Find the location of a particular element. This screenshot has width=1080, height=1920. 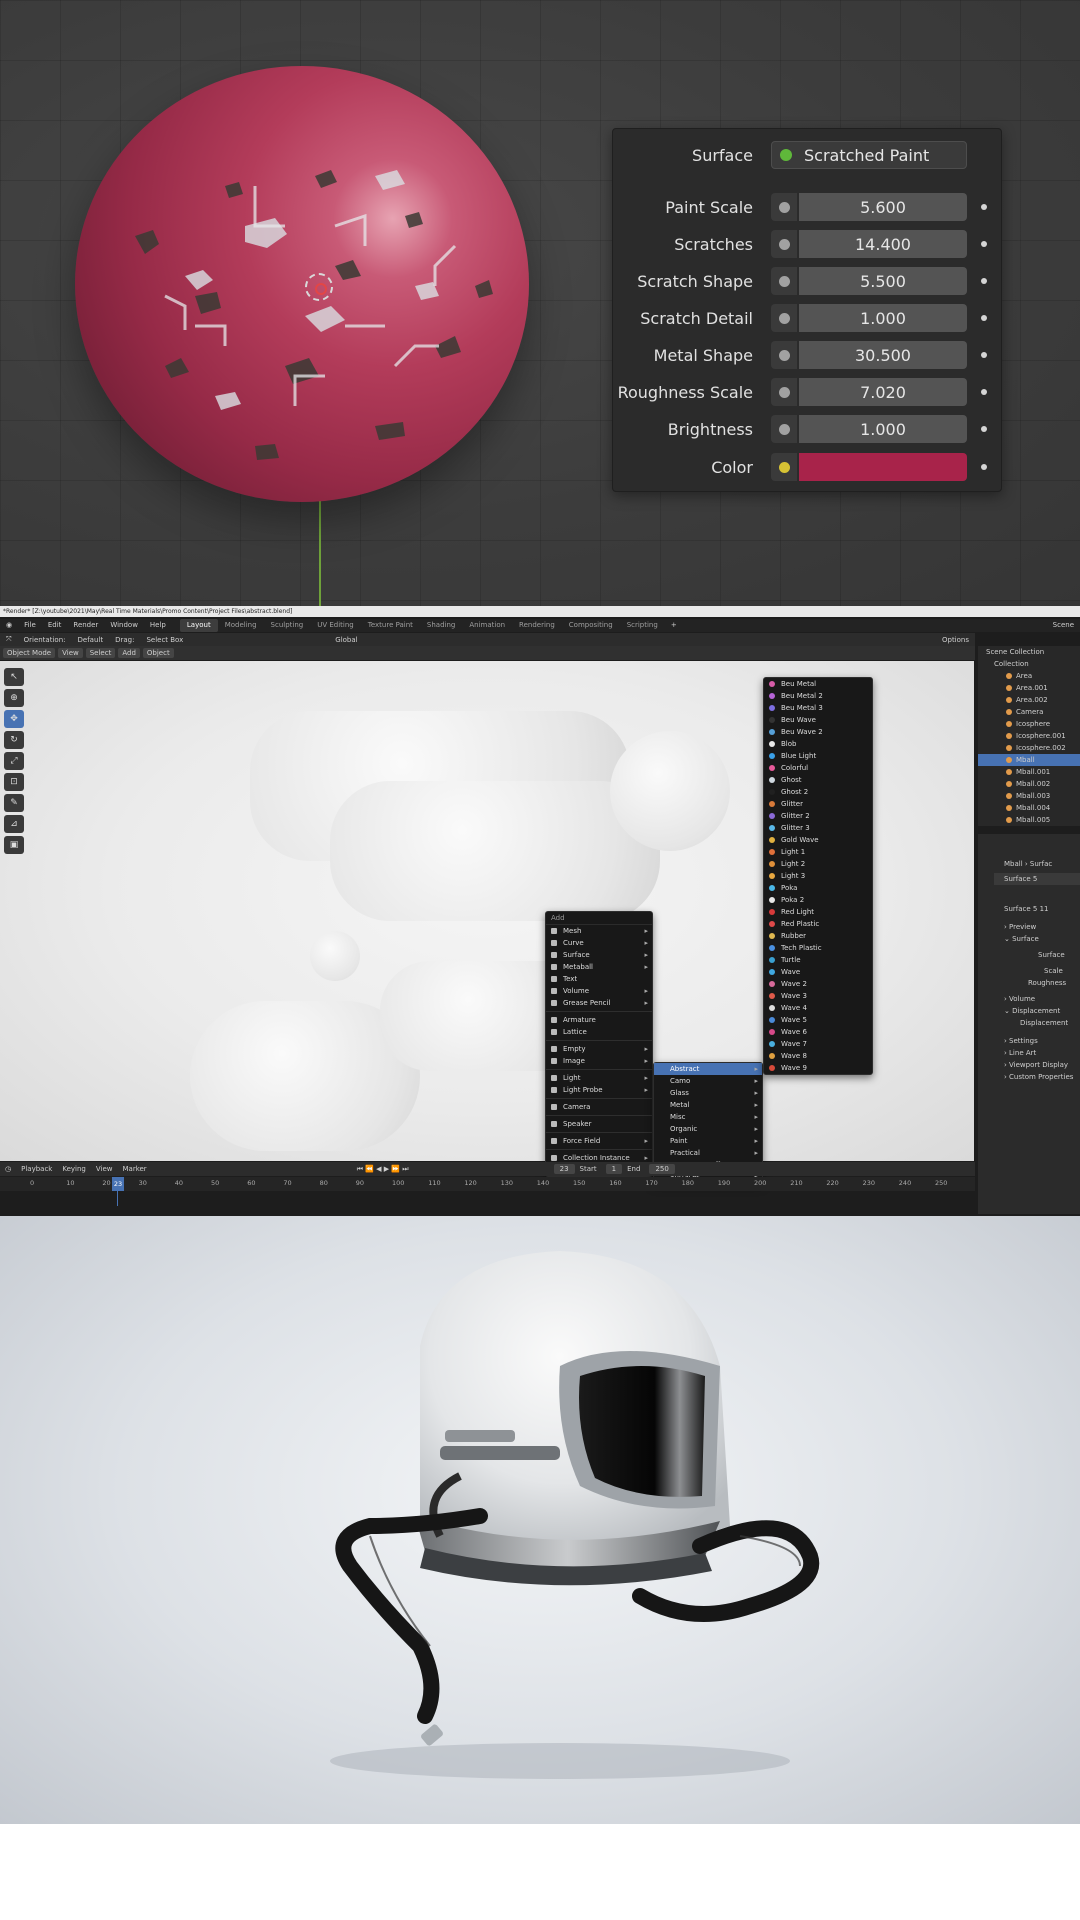

param-value-field: 5.500 is located at coordinates (883, 281).